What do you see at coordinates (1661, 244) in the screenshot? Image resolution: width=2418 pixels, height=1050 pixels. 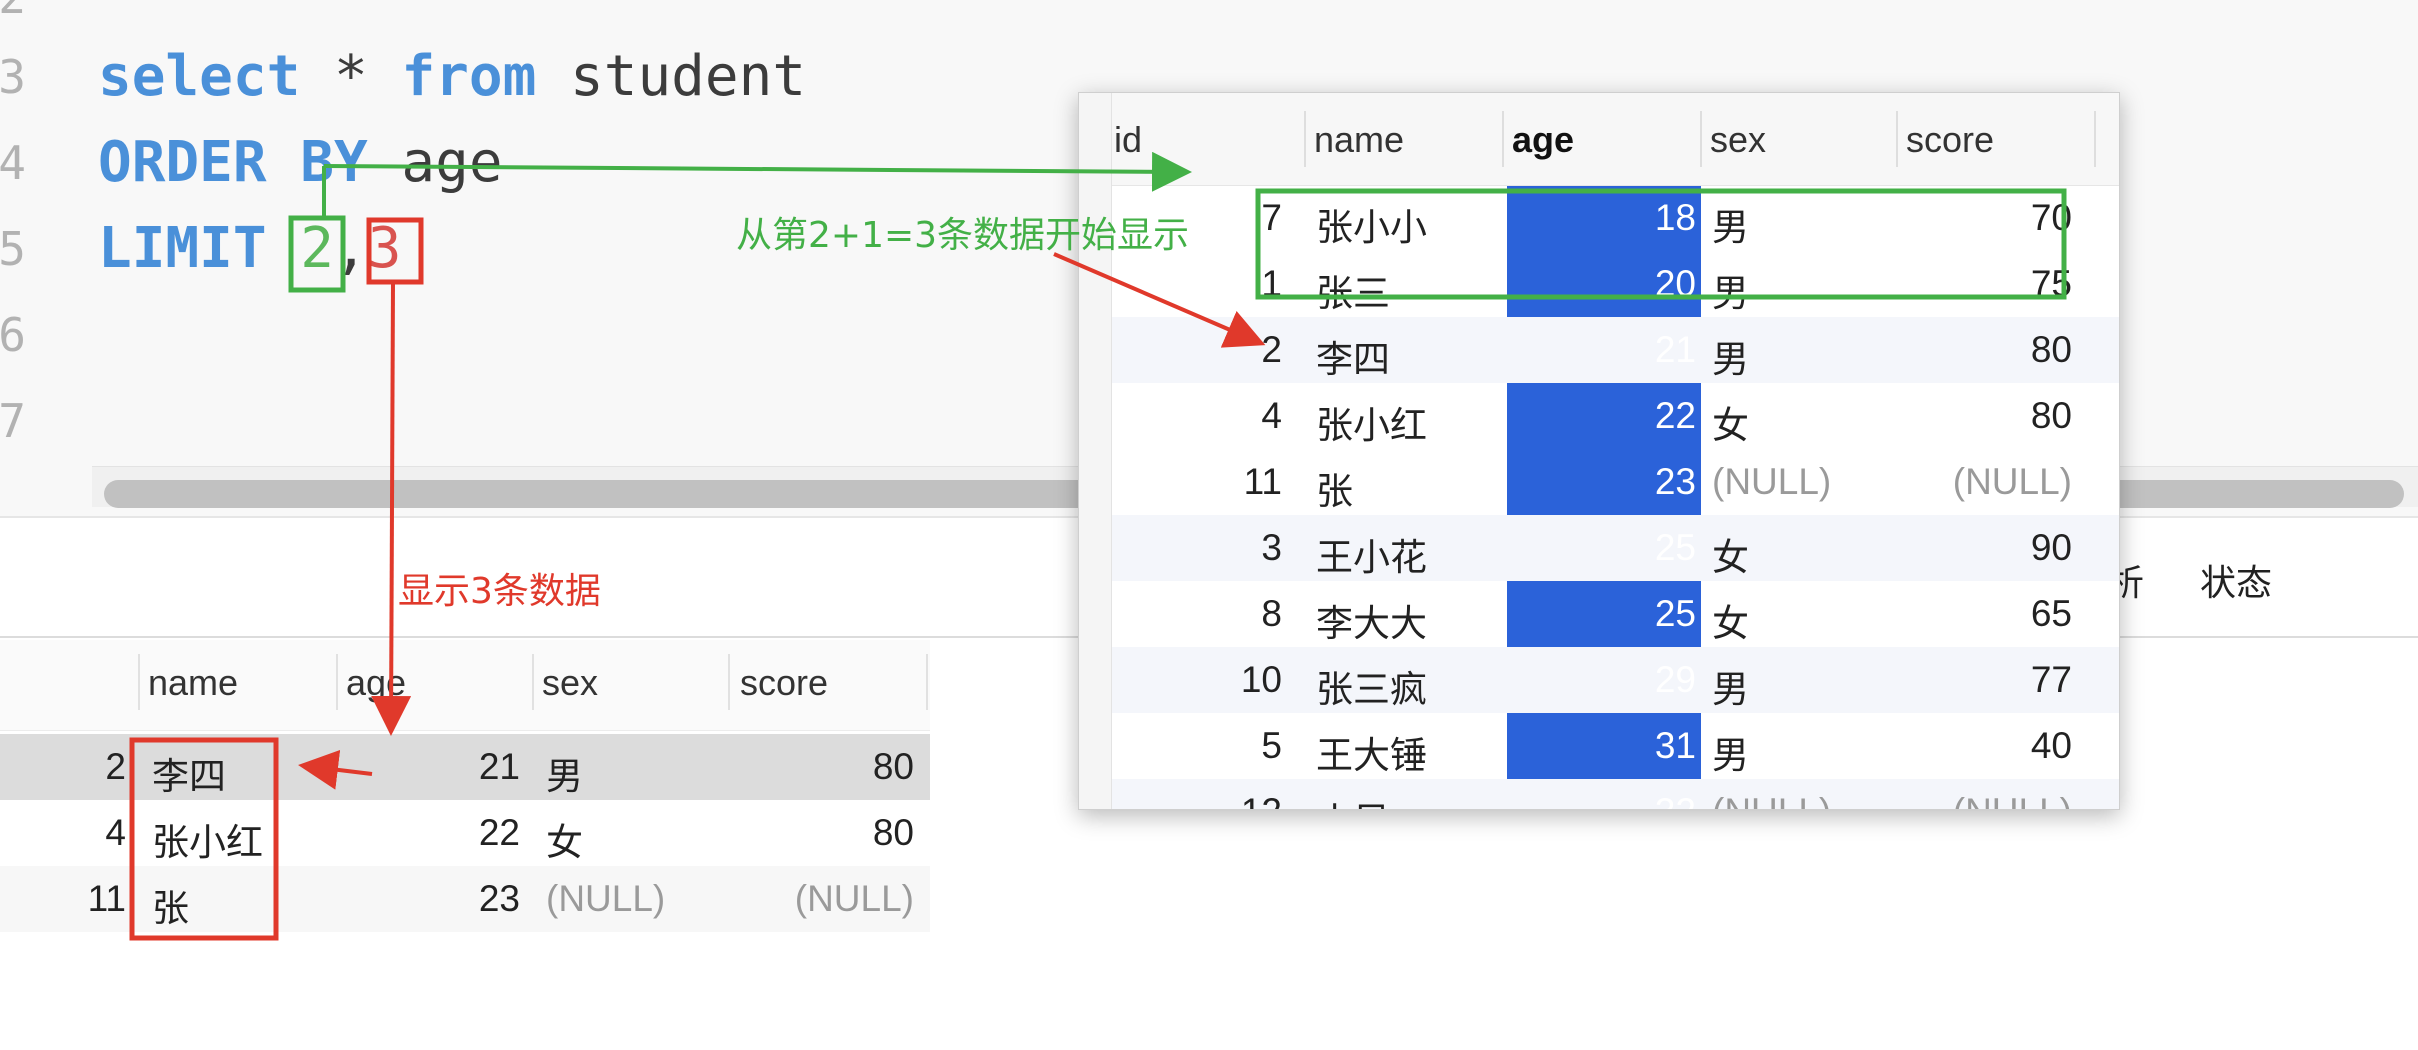 I see `highlight-skipped-rows-box` at bounding box center [1661, 244].